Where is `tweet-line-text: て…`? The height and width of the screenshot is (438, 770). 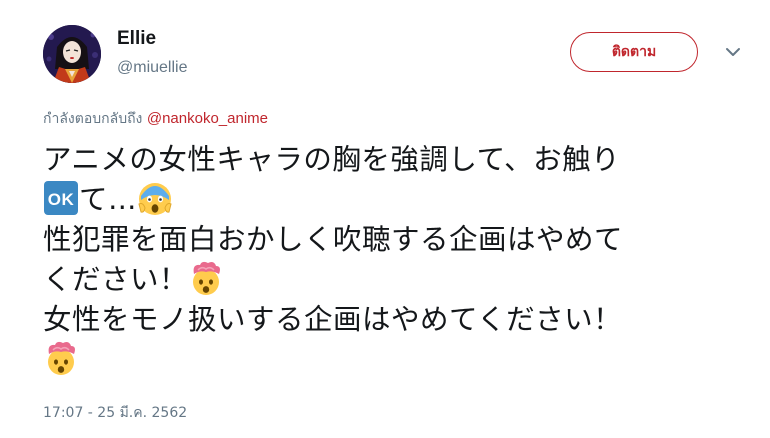 tweet-line-text: て… is located at coordinates (108, 199).